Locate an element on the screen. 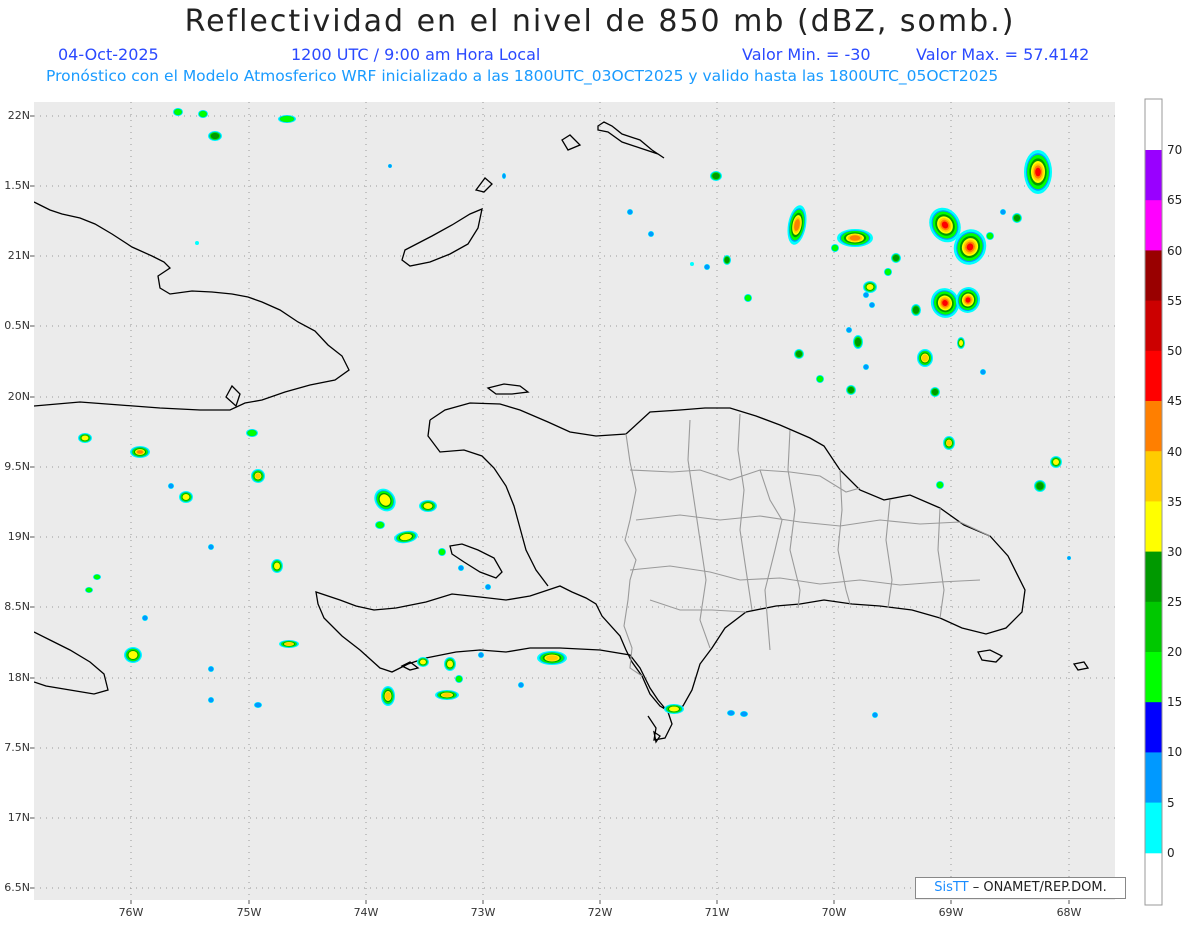 This screenshot has height=927, width=1200. lat-label: 1.5N is located at coordinates (17, 185).